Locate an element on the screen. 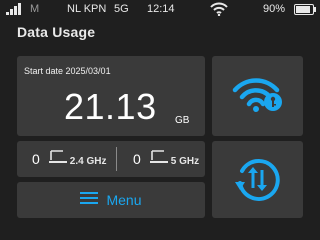 This screenshot has width=320, height=240. wifi-key-icon is located at coordinates (257, 95).